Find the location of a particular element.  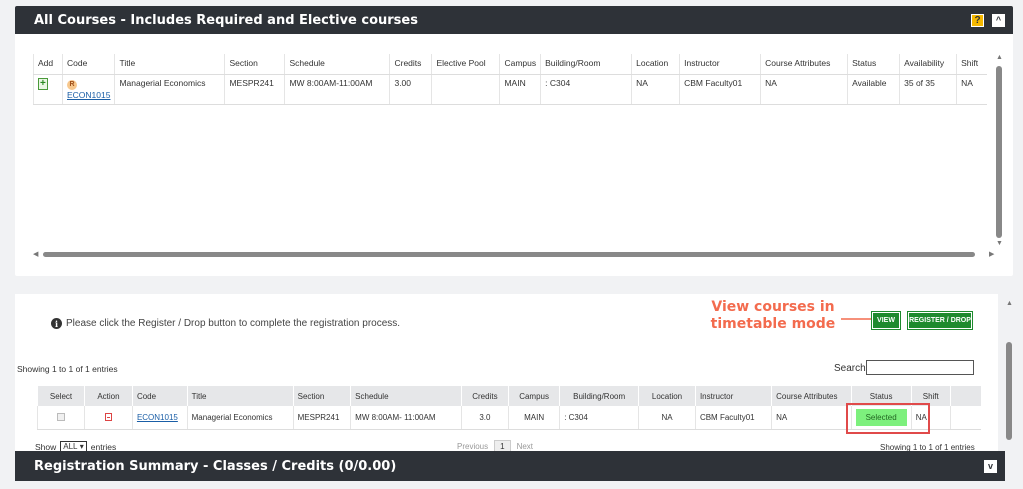

col-select: Select is located at coordinates (61, 396).